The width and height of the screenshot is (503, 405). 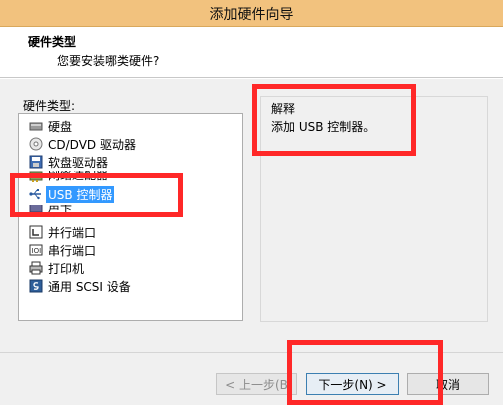 I want to click on list-item-label: 并行端口, so click(x=72, y=232).